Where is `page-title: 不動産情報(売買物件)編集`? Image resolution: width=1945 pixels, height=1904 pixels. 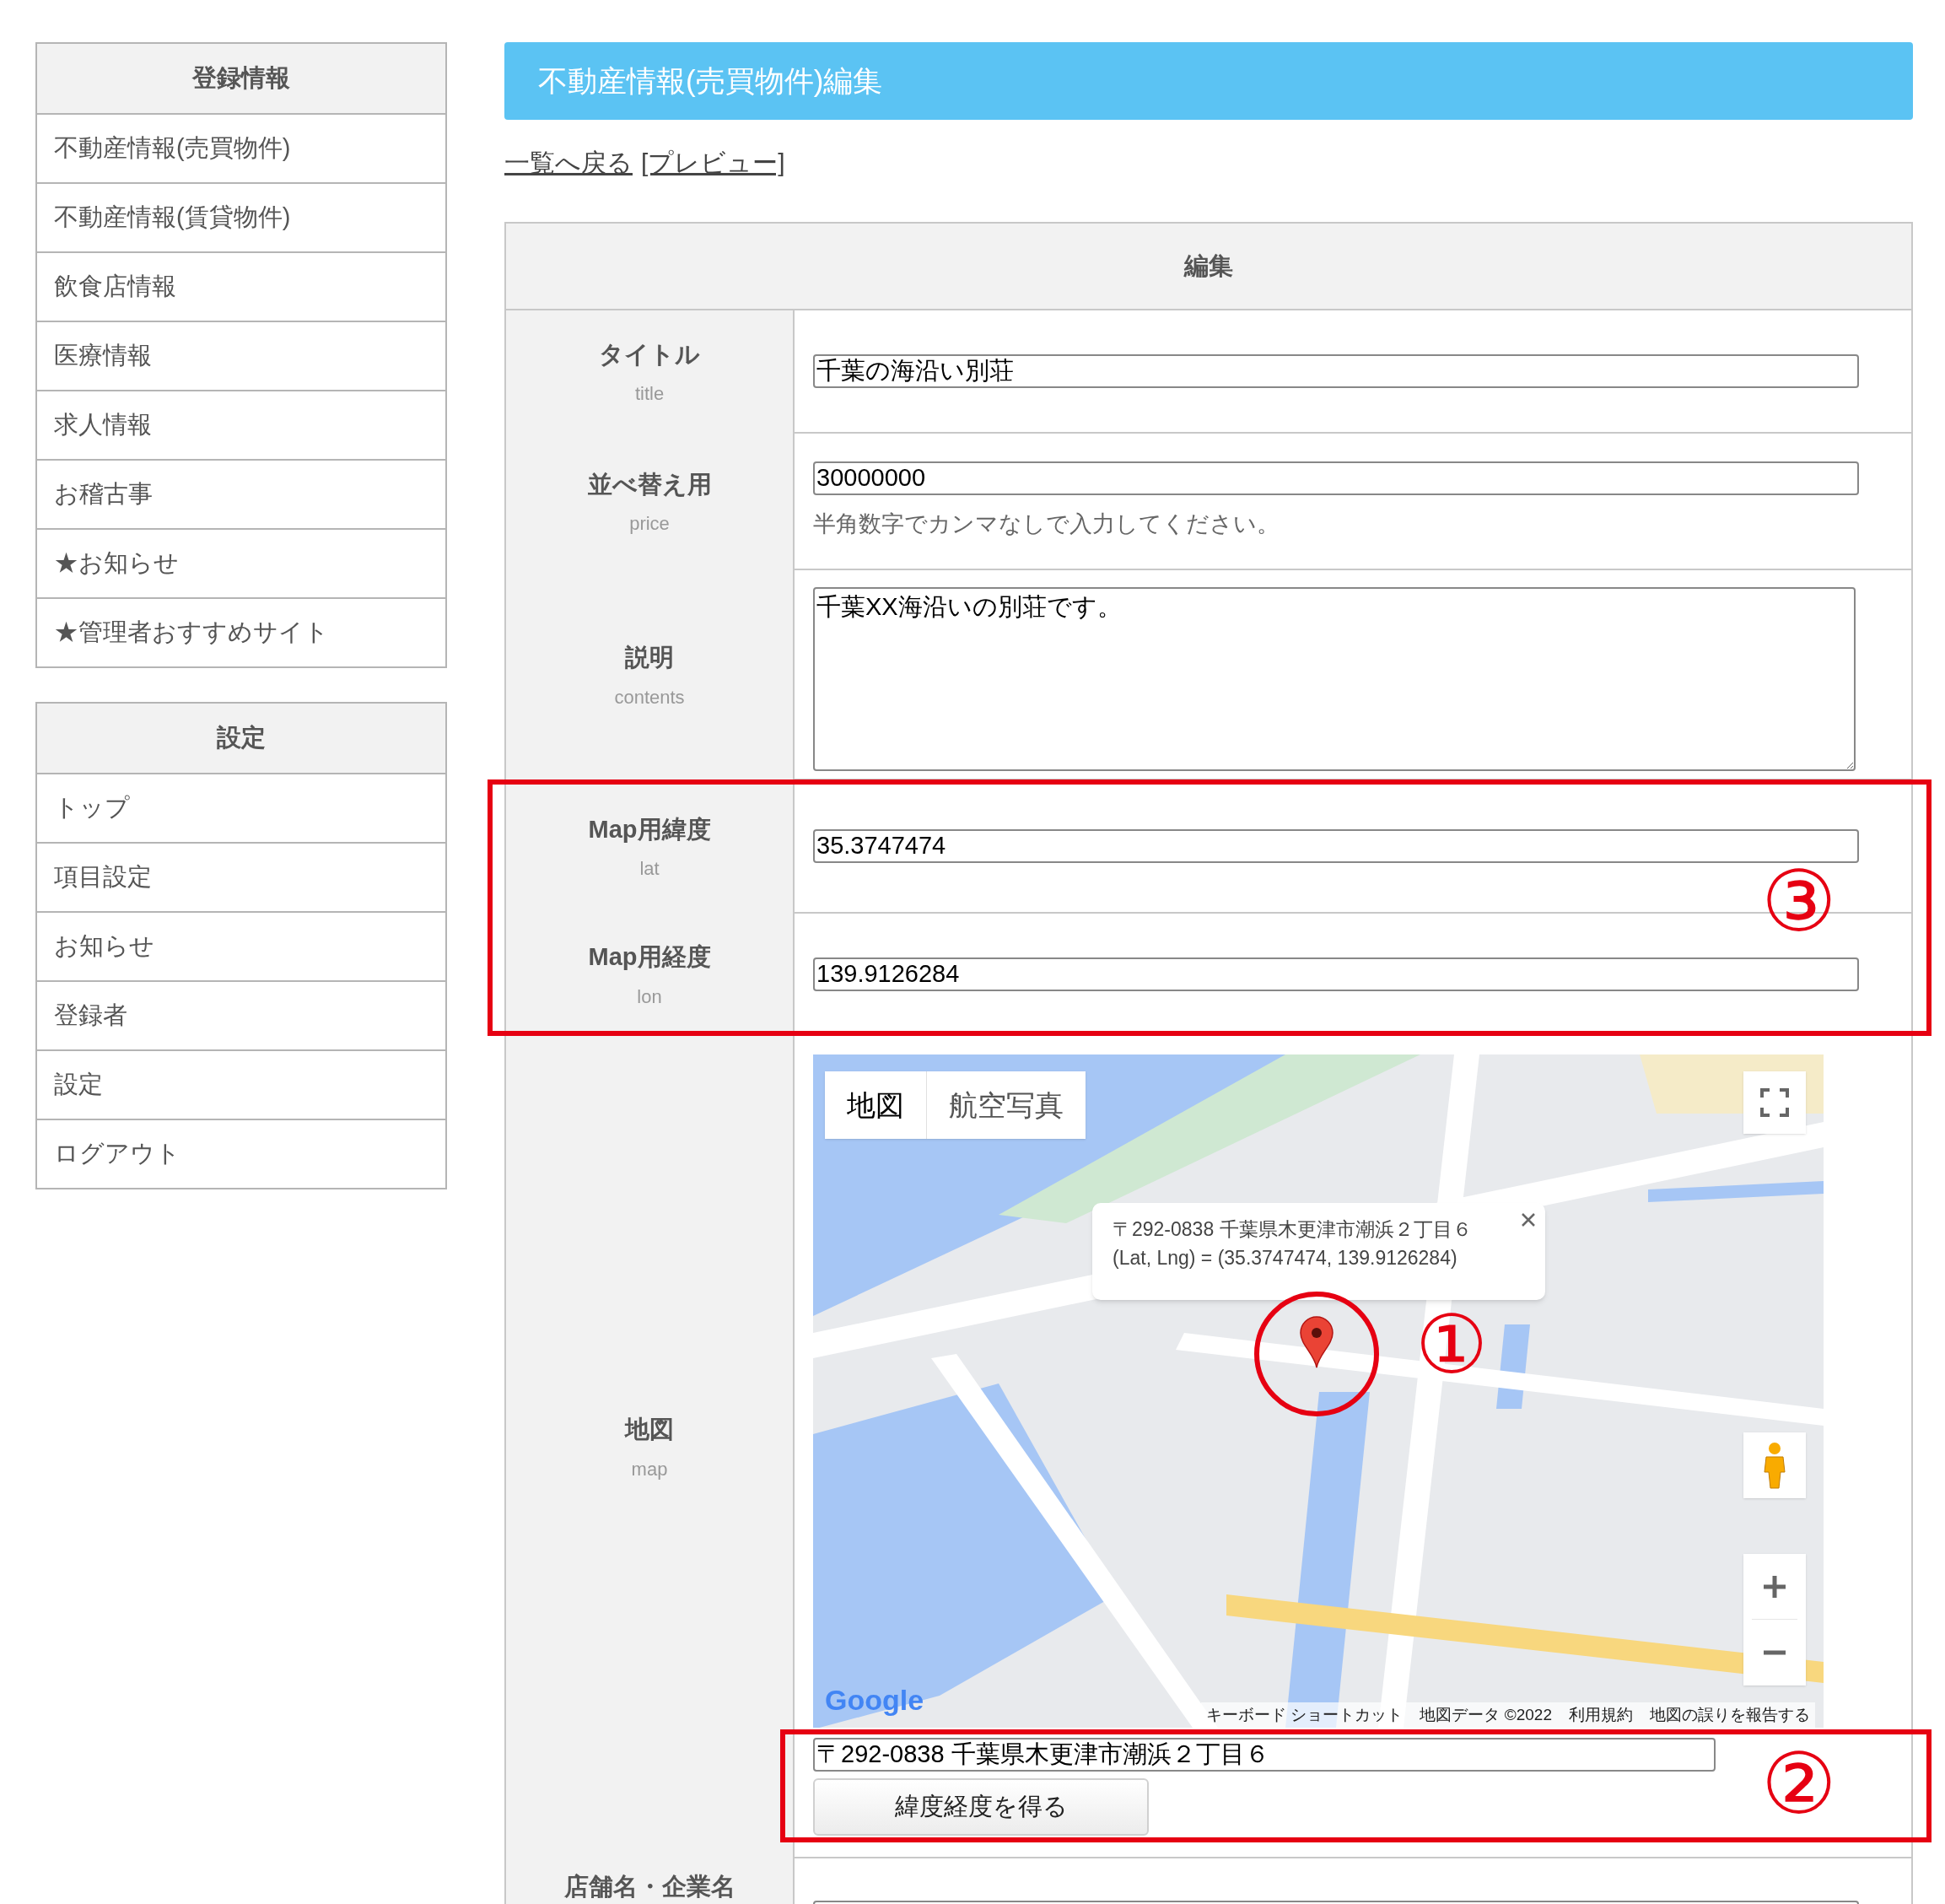
page-title: 不動産情報(売買物件)編集 is located at coordinates (711, 80).